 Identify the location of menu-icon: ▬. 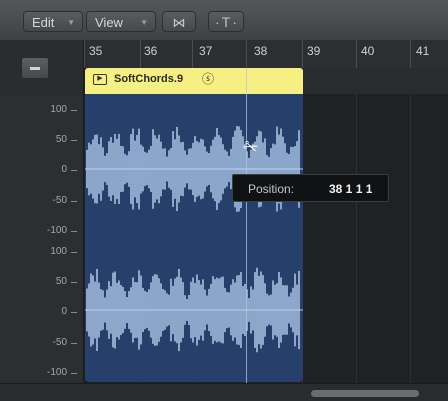
(35, 67).